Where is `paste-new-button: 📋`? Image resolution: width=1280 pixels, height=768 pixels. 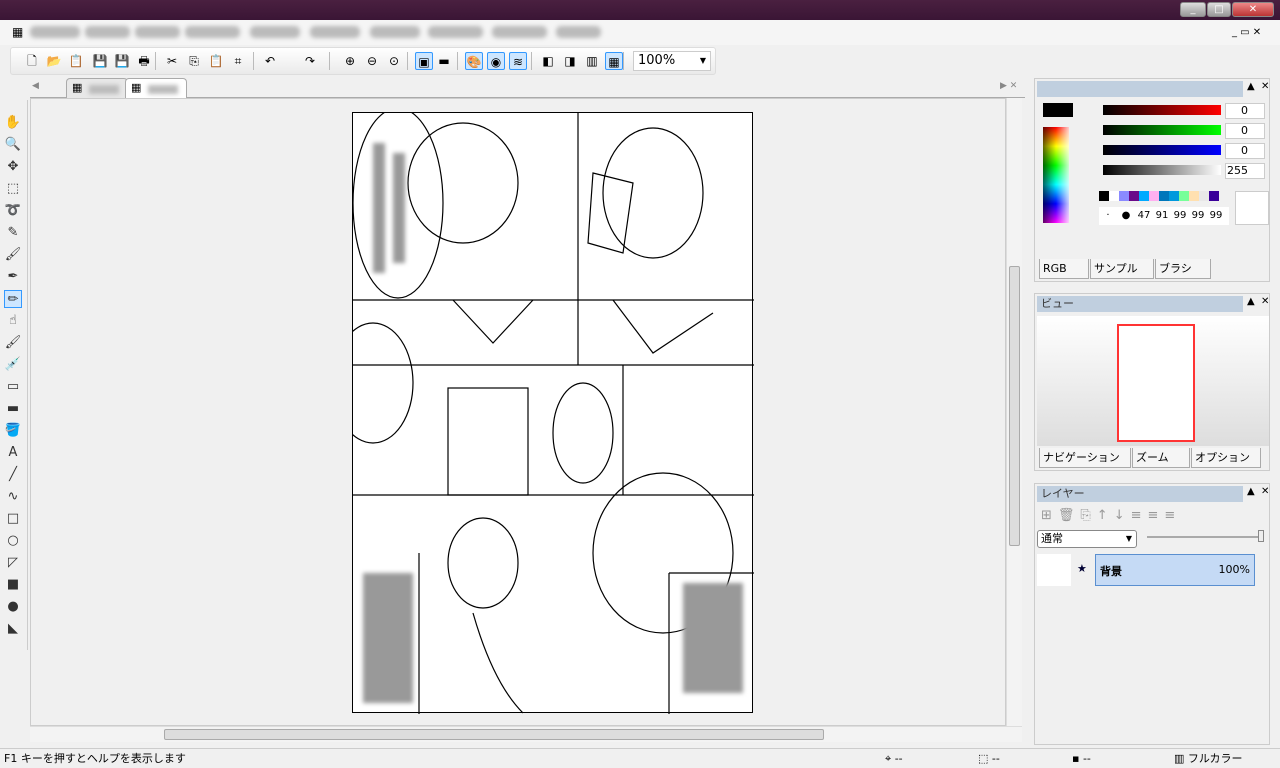 paste-new-button: 📋 is located at coordinates (76, 61).